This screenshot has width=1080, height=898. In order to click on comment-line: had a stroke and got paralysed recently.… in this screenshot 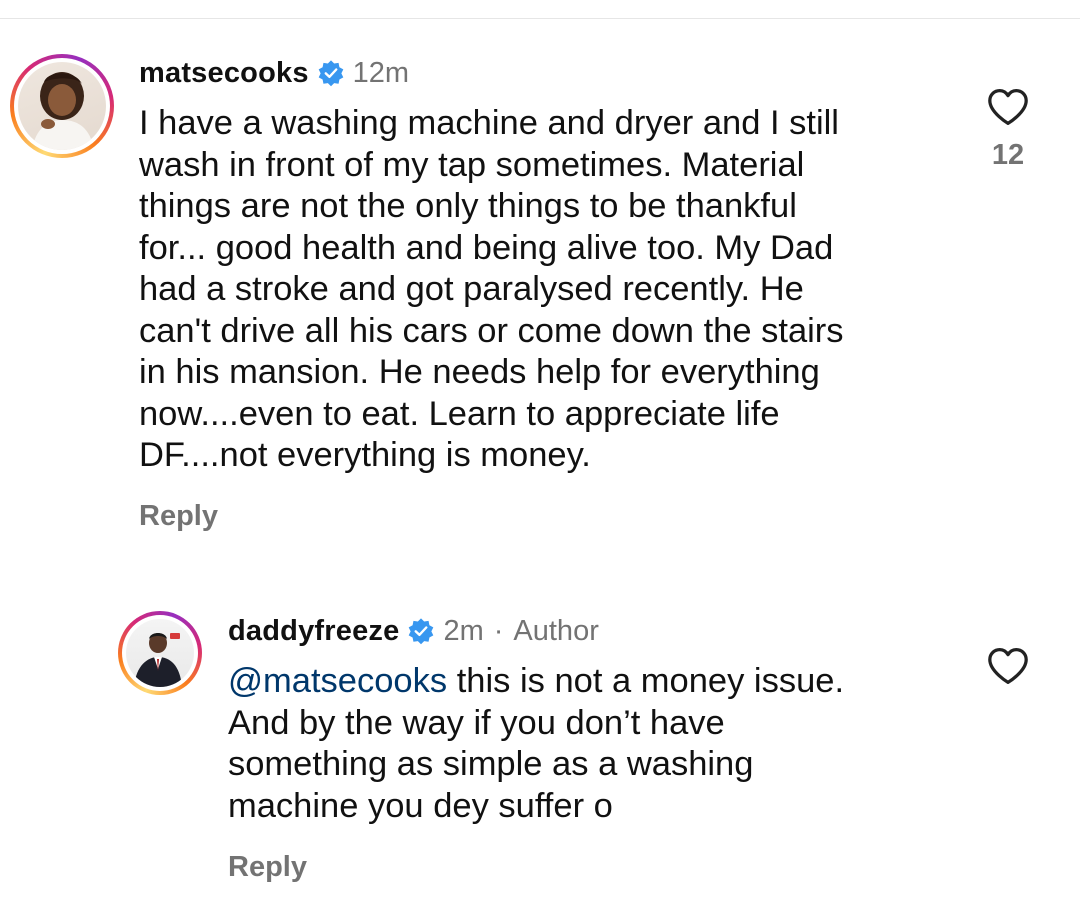, I will do `click(471, 289)`.